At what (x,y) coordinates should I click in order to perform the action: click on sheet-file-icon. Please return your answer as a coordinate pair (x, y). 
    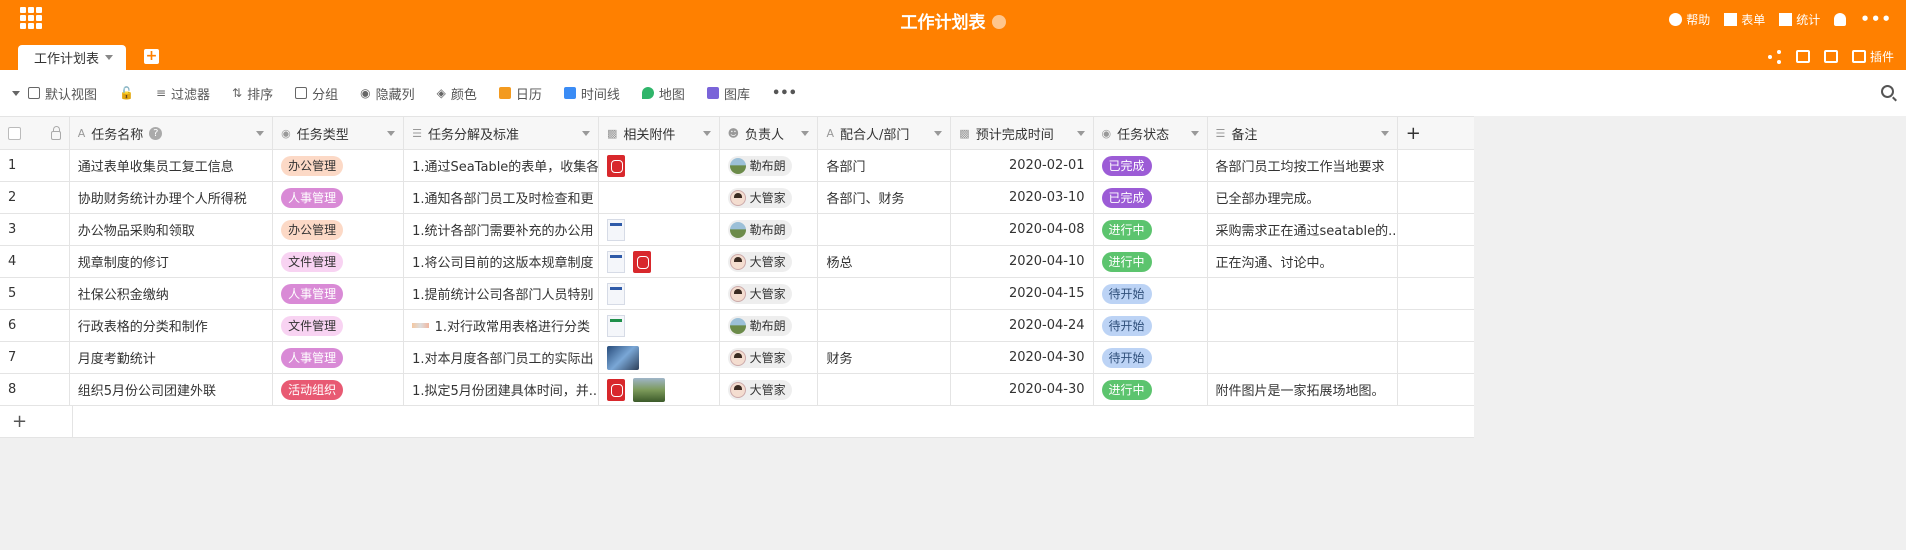
    Looking at the image, I should click on (616, 325).